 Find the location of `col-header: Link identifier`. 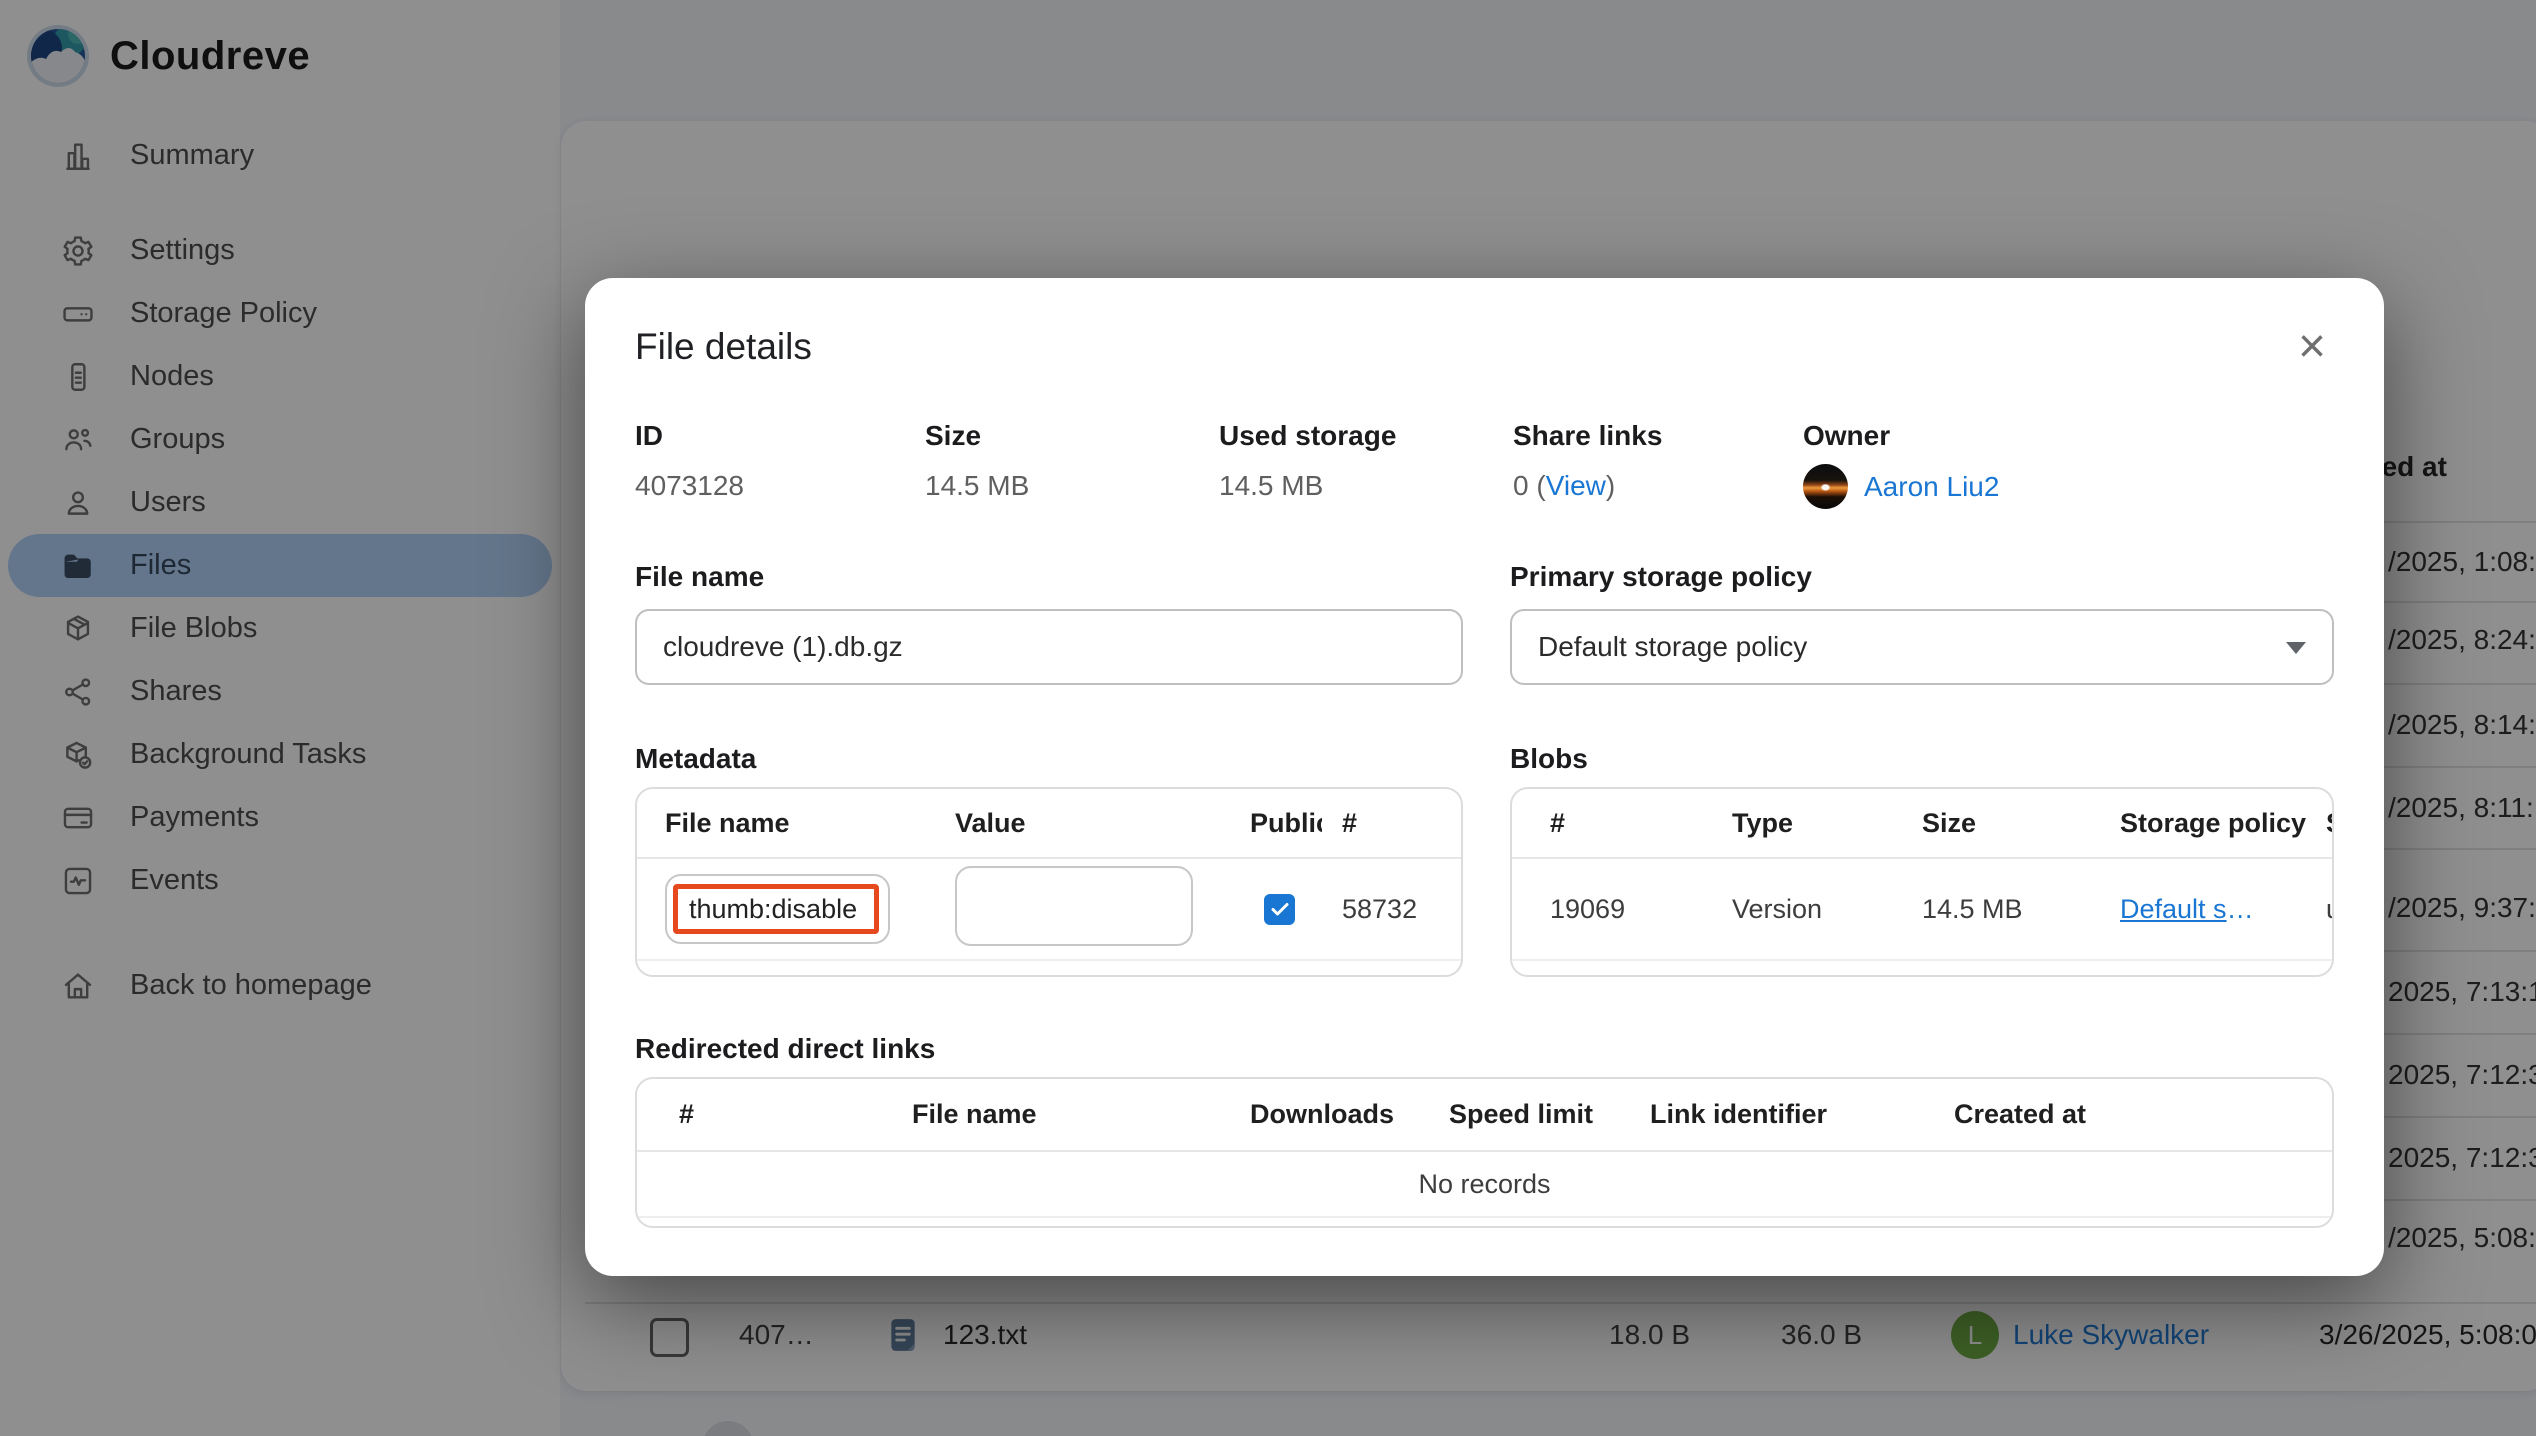

col-header: Link identifier is located at coordinates (1739, 1114).